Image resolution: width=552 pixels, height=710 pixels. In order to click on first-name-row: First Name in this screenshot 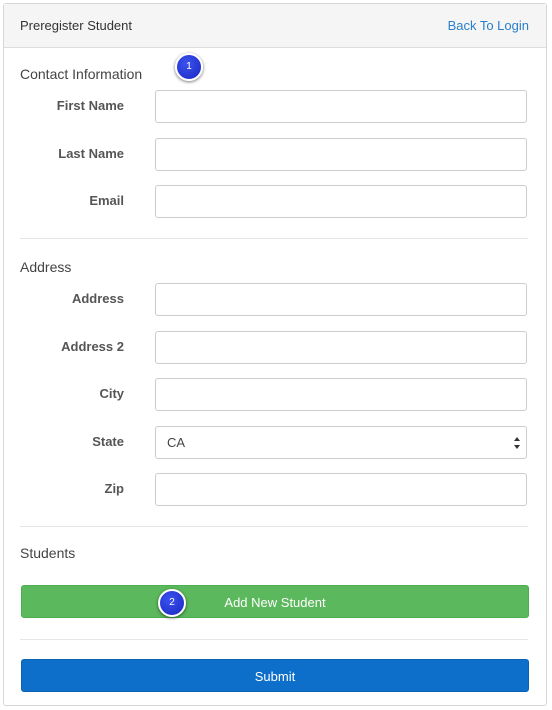, I will do `click(274, 106)`.